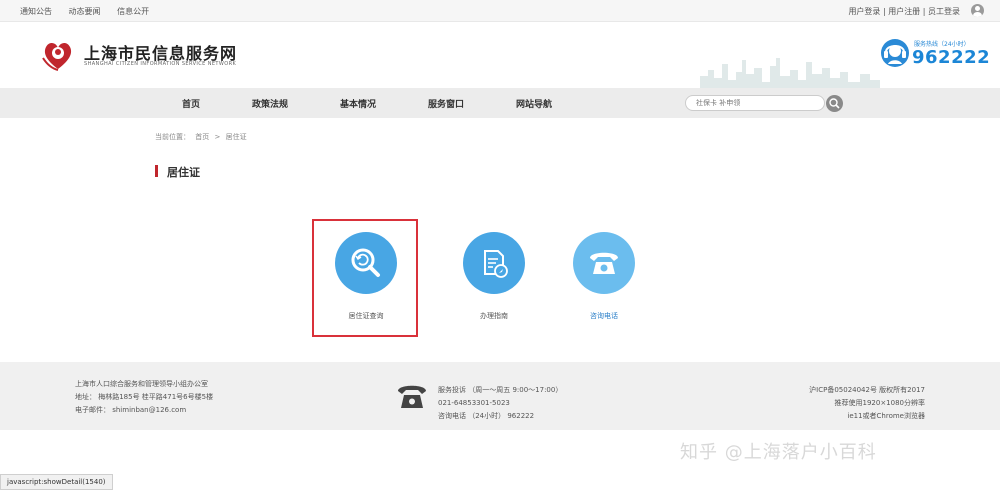 The width and height of the screenshot is (1000, 490). Describe the element at coordinates (141, 384) in the screenshot. I see `footer-org: 上海市人口综合服务和管理领导小组办公室` at that location.